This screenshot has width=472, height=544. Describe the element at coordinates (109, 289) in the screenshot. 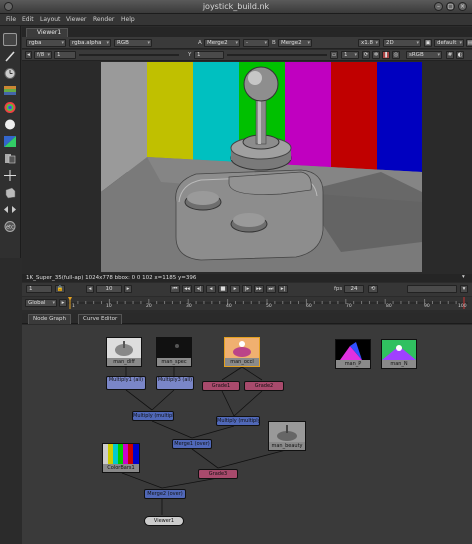

I see `step-value-field: 10` at that location.